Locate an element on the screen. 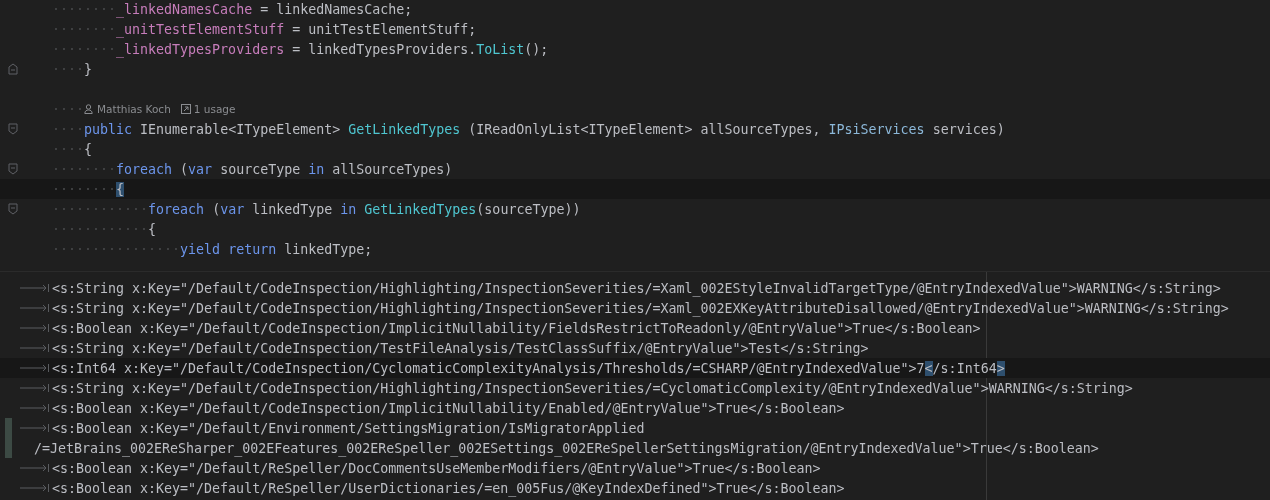 The height and width of the screenshot is (500, 1270). author-label: Matthias Koch is located at coordinates (134, 109).